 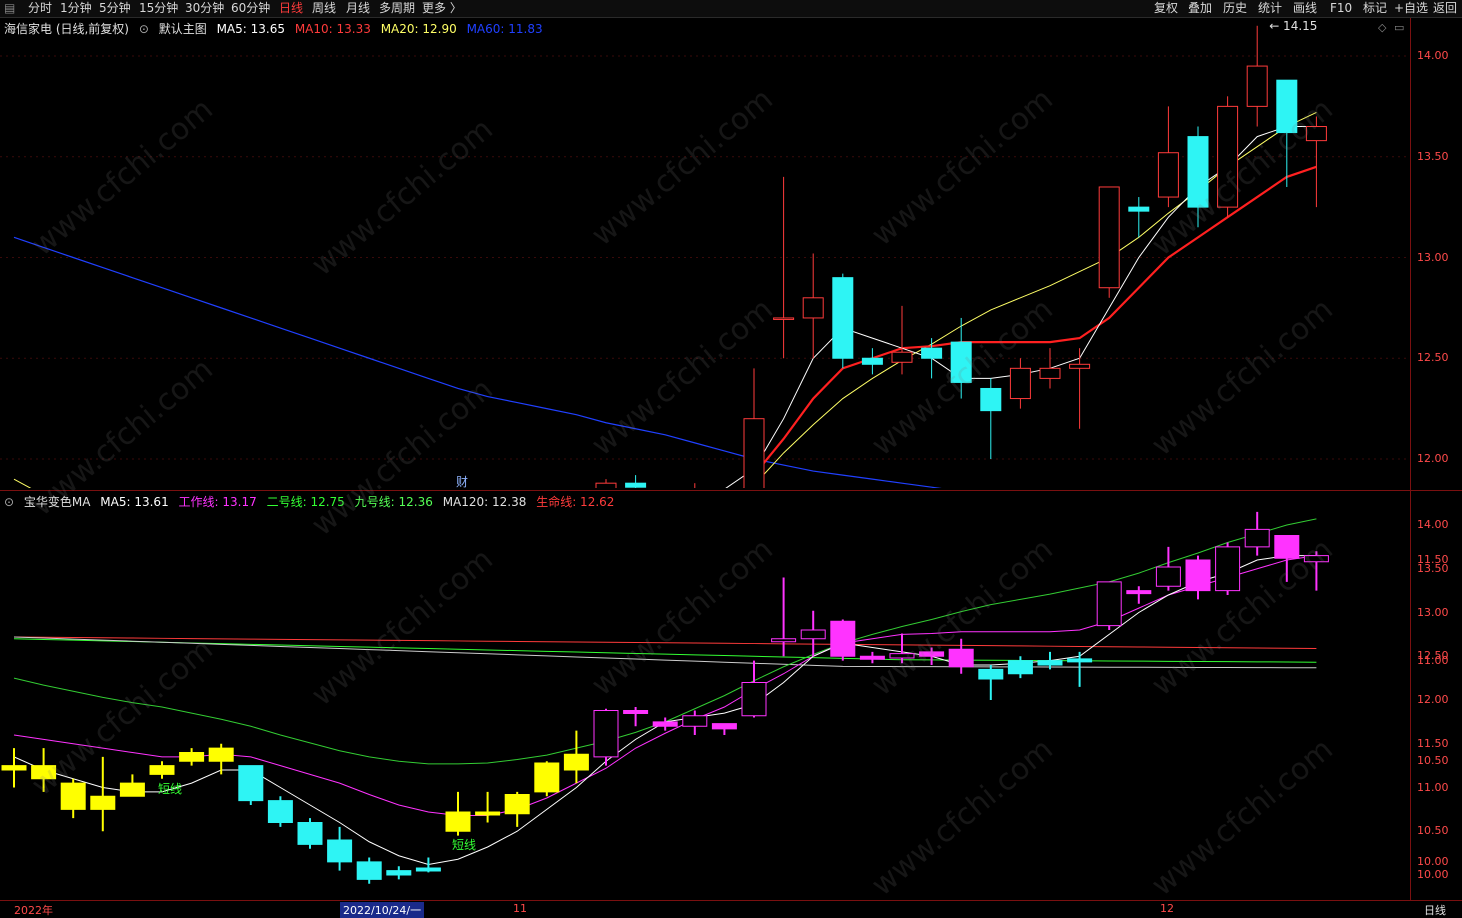 What do you see at coordinates (66, 29) in the screenshot?
I see `stock-title: 海信家电 (日线,前复权)` at bounding box center [66, 29].